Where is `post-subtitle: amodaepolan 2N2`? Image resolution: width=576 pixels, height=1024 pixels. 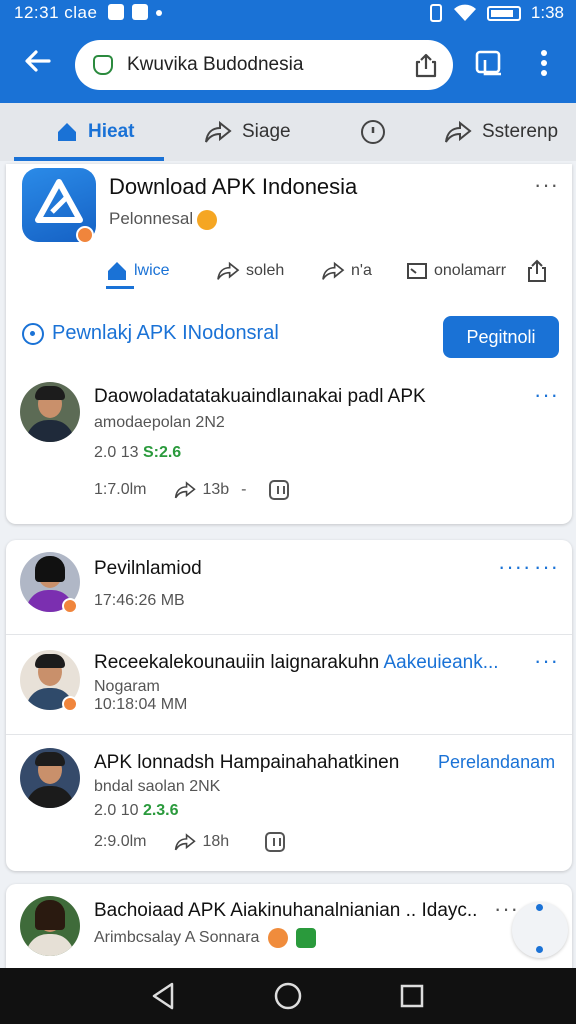
post-subtitle: amodaepolan 2N2 is located at coordinates (159, 422).